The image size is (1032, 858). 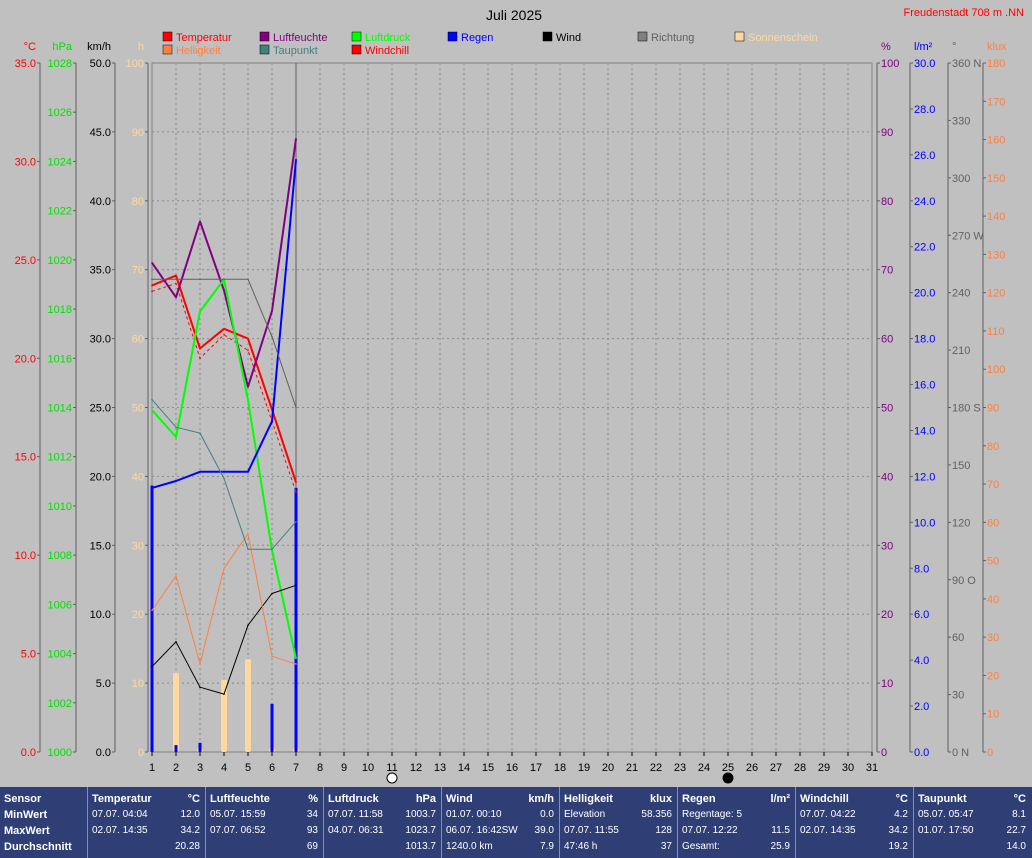 What do you see at coordinates (25, 458) in the screenshot?
I see `axis-tick-label-temp: 15.0` at bounding box center [25, 458].